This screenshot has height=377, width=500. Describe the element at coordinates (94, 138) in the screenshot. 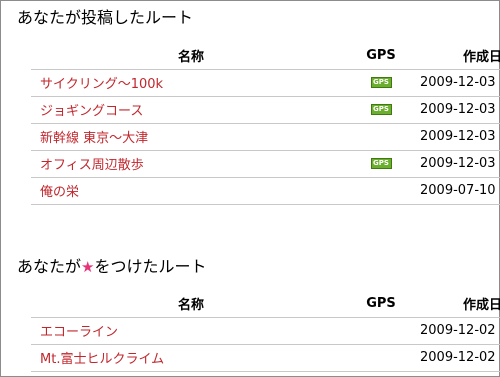

I see `route-link: 新幹線 東京～大津` at that location.